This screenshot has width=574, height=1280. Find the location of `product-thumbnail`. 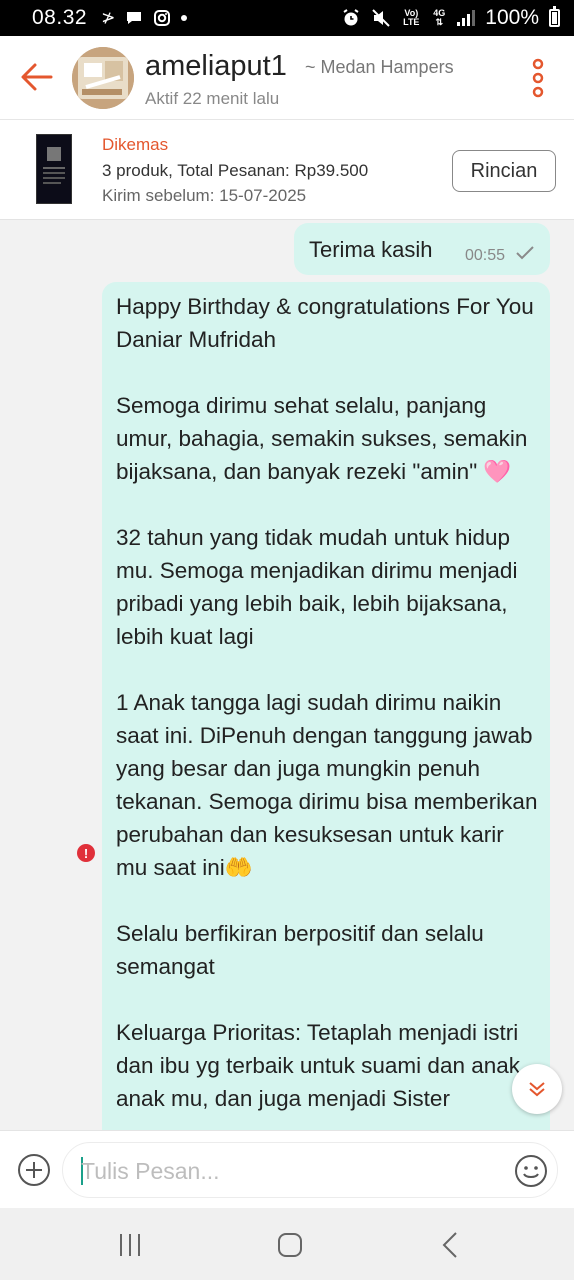

product-thumbnail is located at coordinates (54, 169).